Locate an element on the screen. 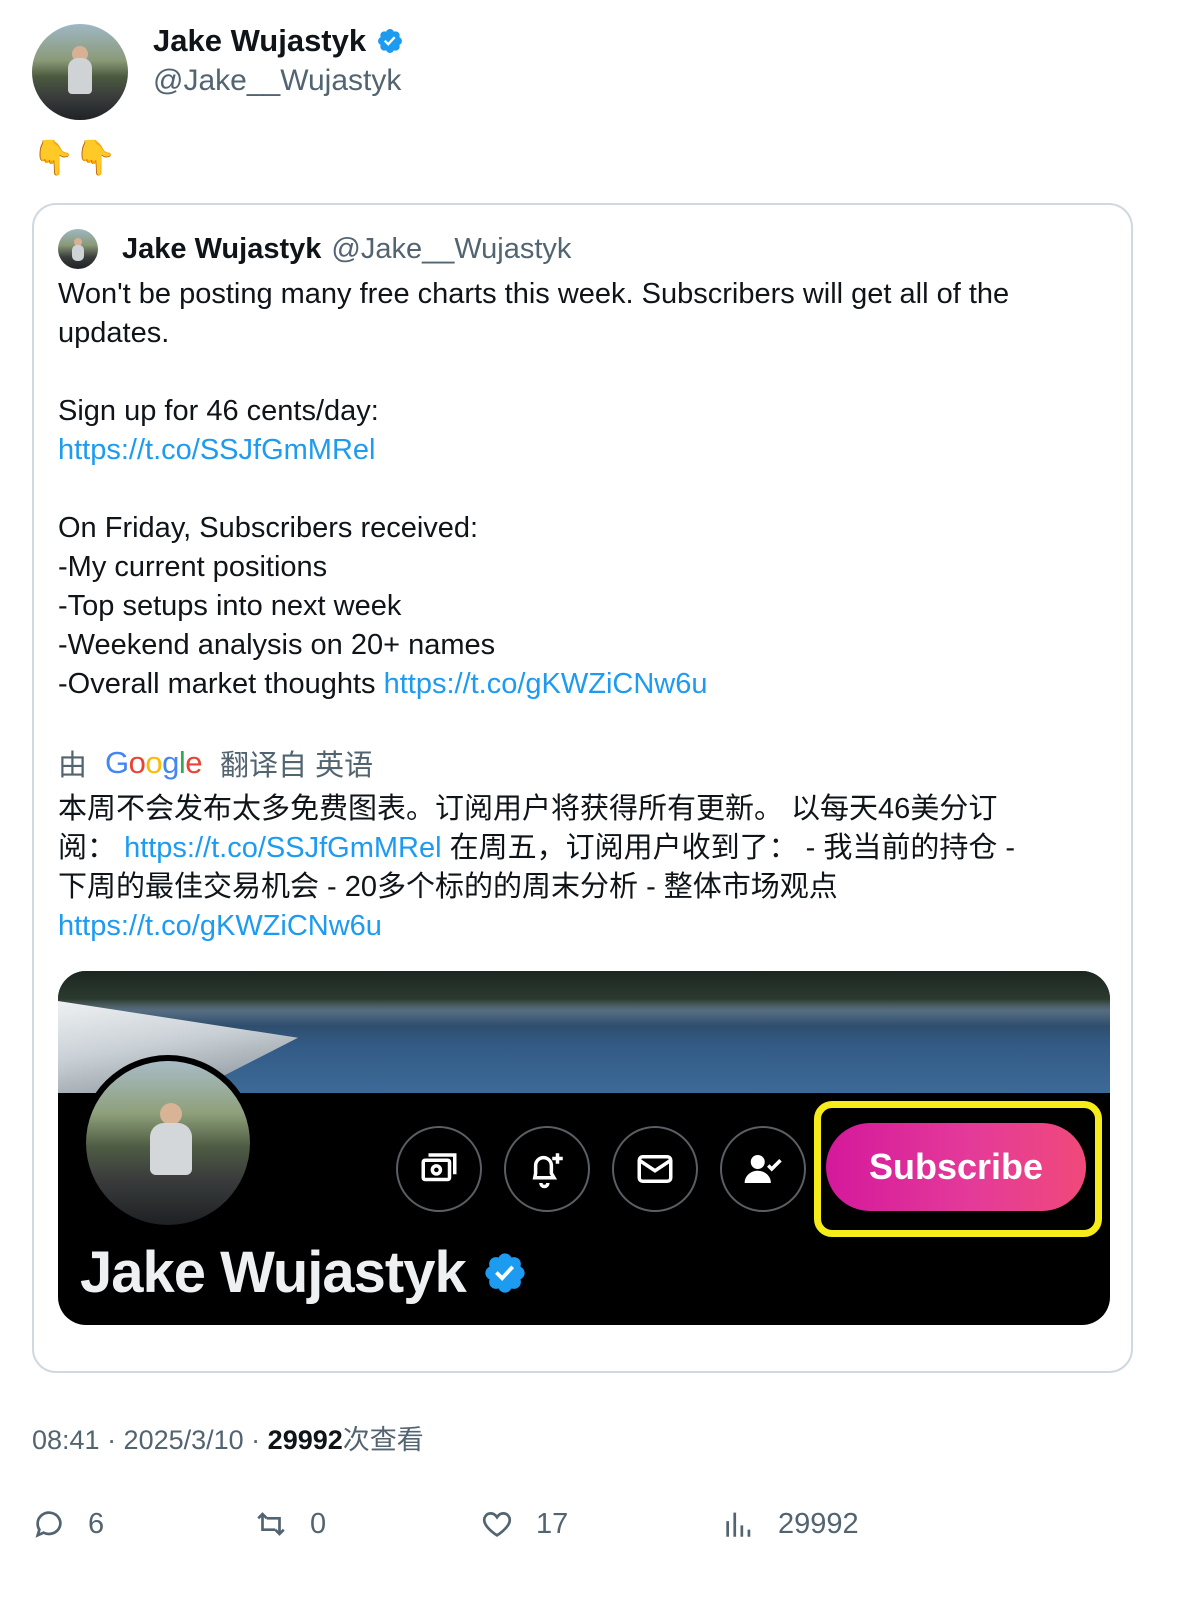  engagement-bar: 6 0 17 29992 is located at coordinates (597, 1524).